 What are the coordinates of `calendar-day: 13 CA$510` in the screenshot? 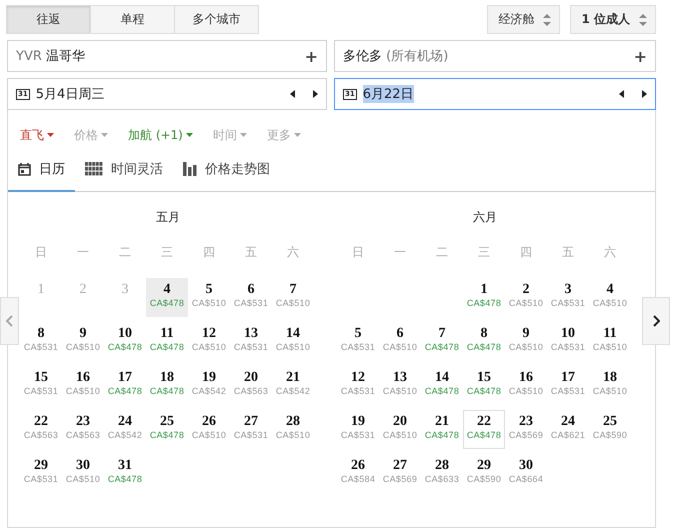 It's located at (400, 385).